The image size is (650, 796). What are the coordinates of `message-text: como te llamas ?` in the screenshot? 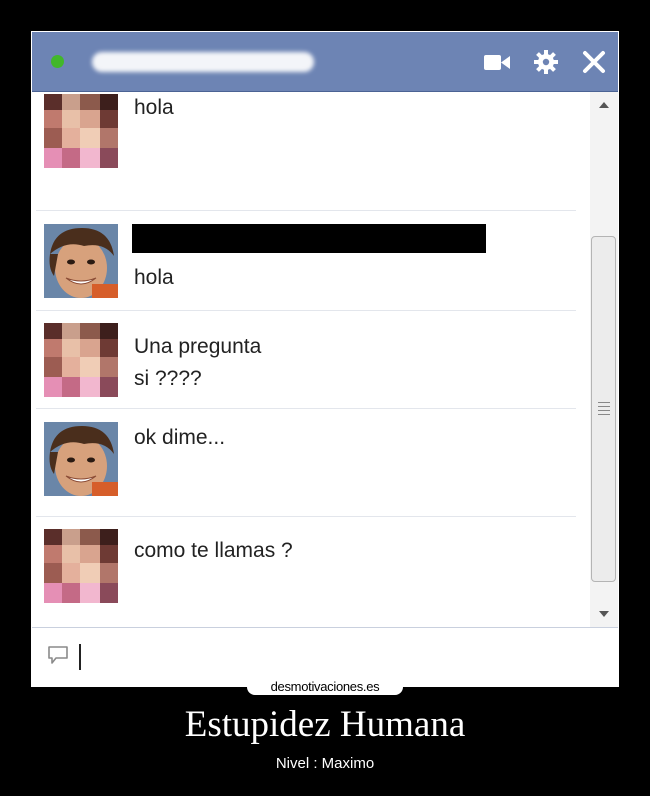 It's located at (213, 550).